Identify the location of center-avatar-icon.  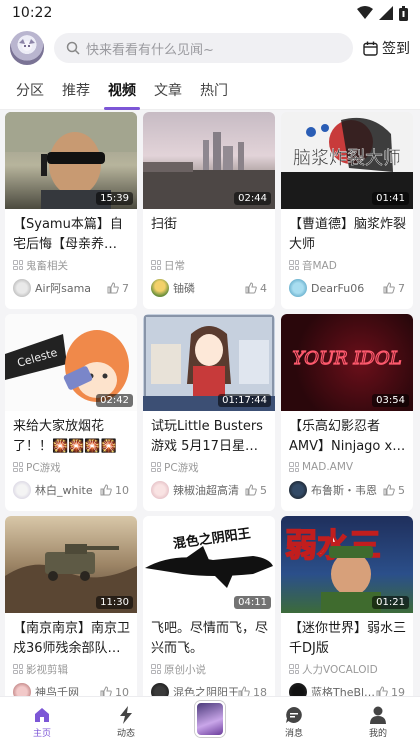
(210, 719).